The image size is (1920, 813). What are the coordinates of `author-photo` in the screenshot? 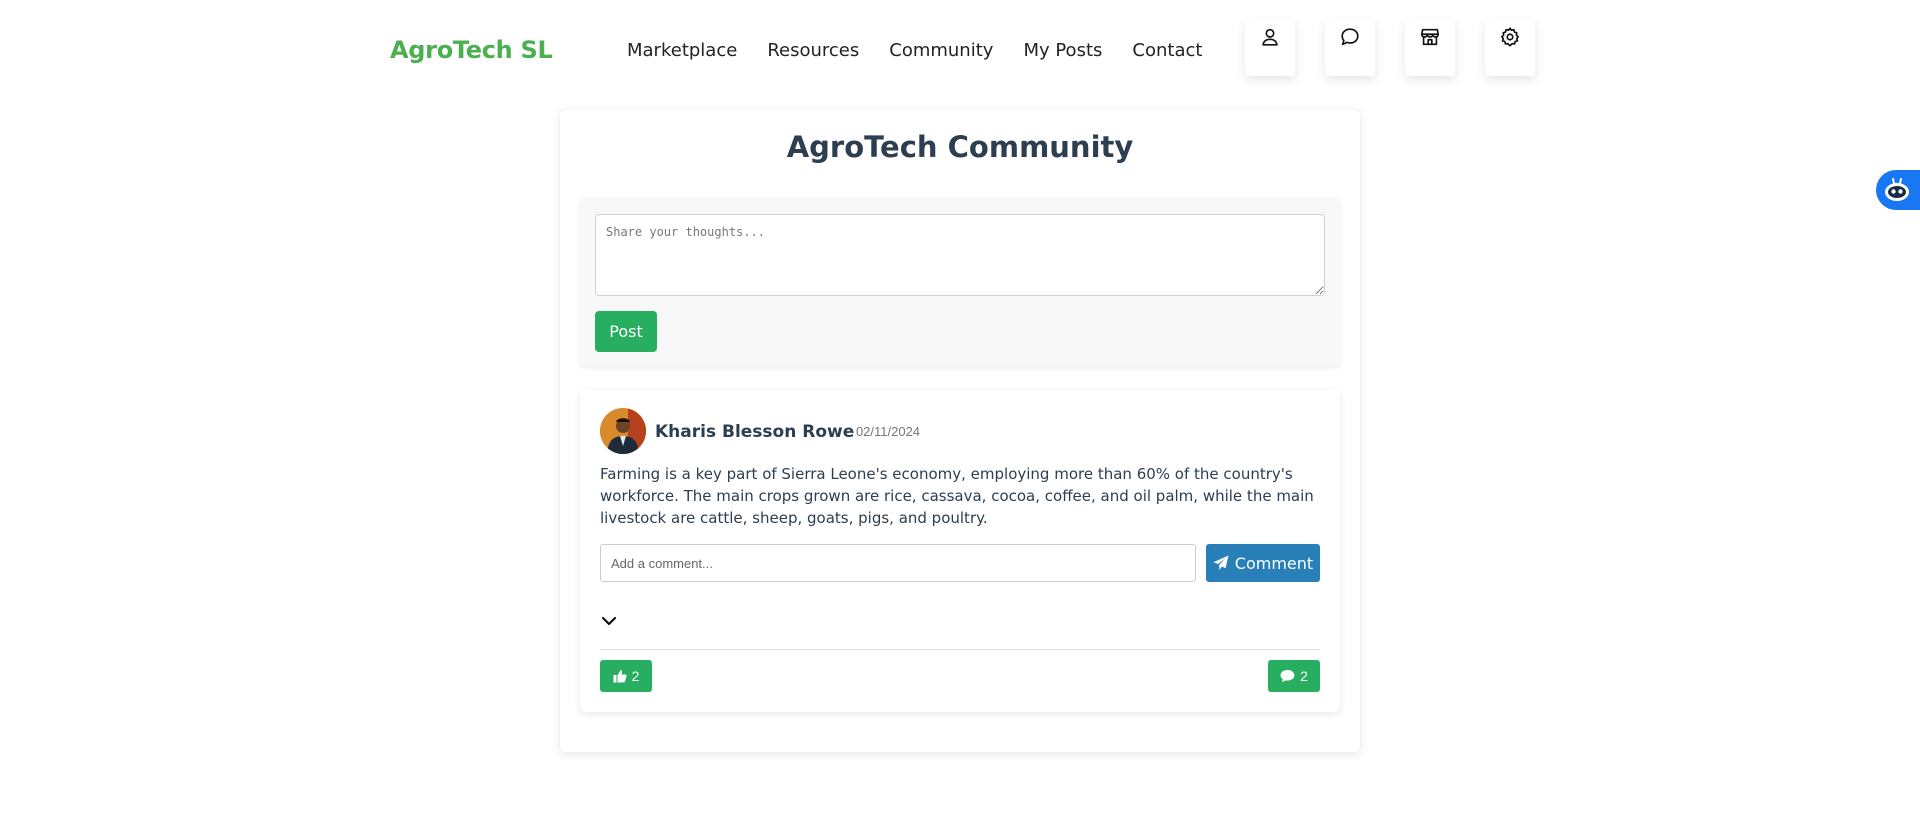 It's located at (623, 431).